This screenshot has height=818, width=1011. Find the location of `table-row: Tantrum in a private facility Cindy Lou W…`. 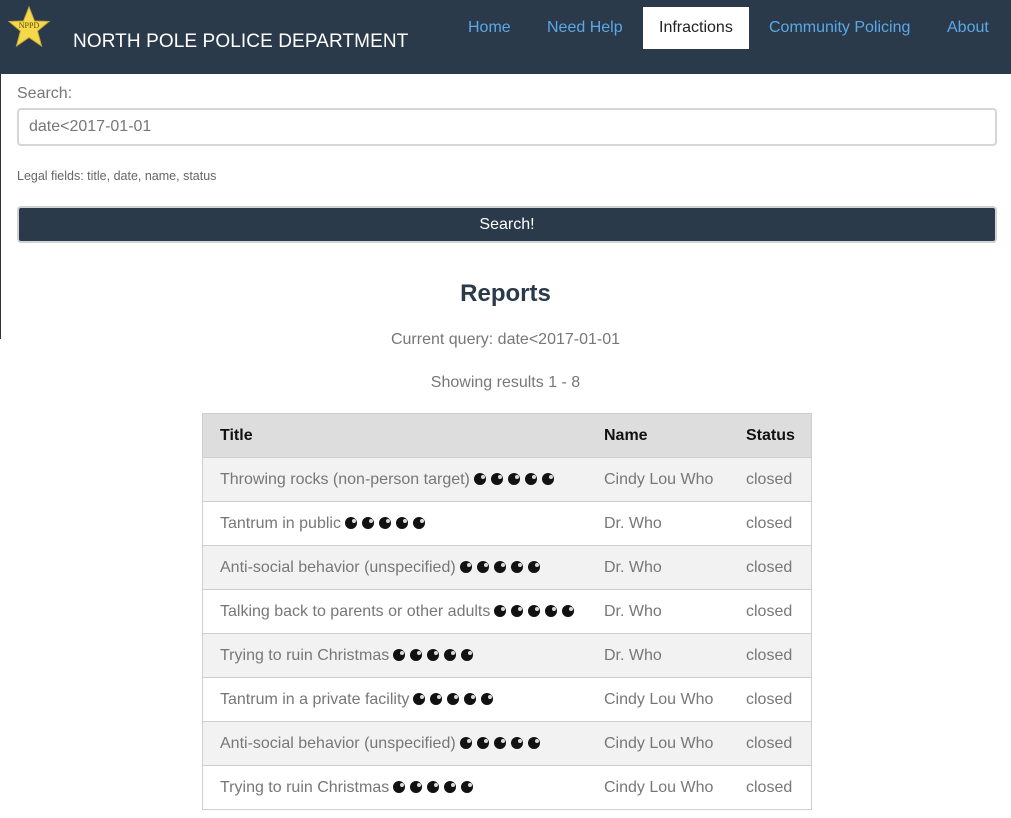

table-row: Tantrum in a private facility Cindy Lou W… is located at coordinates (507, 699).